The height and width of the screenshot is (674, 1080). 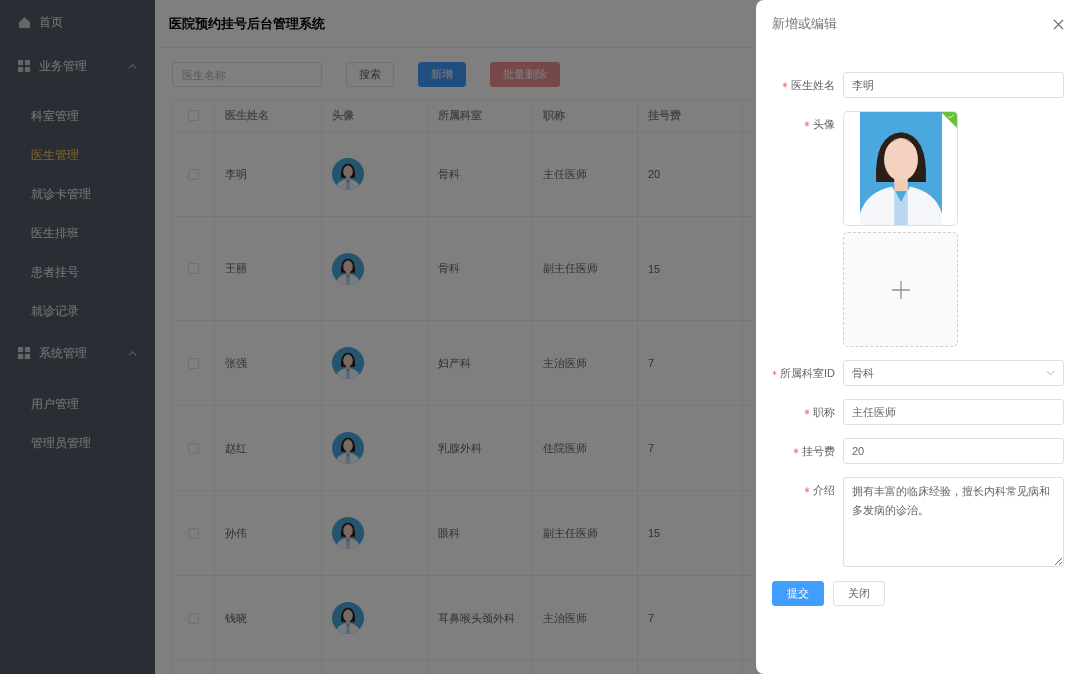 I want to click on close-icon, so click(x=1058, y=24).